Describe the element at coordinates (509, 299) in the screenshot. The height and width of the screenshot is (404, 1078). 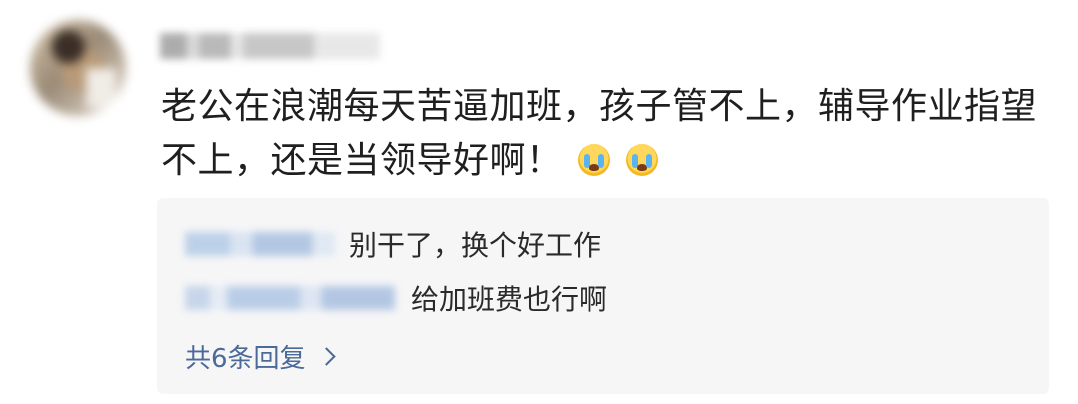
I see `reply-text: 给加班费也行啊` at that location.